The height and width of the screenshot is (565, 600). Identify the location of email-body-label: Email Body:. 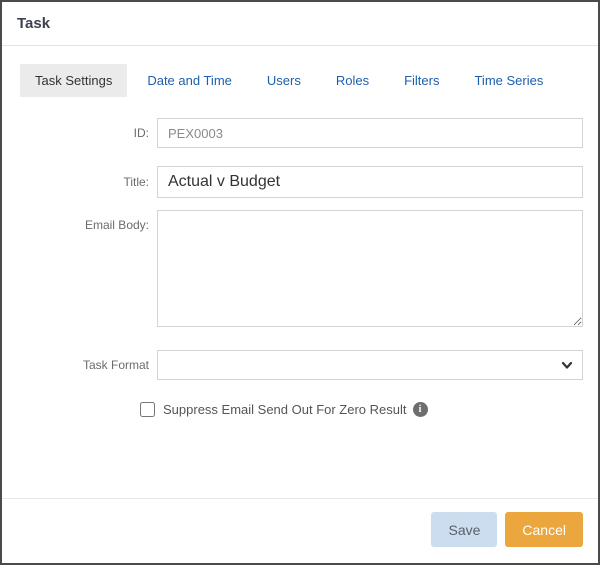
(116, 225).